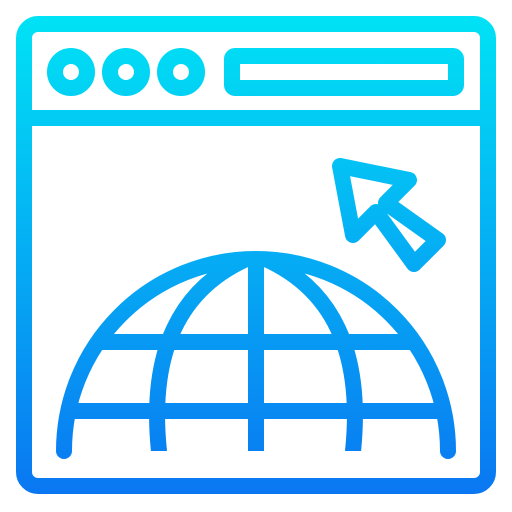 This screenshot has width=512, height=512. I want to click on window-controls, so click(126, 72).